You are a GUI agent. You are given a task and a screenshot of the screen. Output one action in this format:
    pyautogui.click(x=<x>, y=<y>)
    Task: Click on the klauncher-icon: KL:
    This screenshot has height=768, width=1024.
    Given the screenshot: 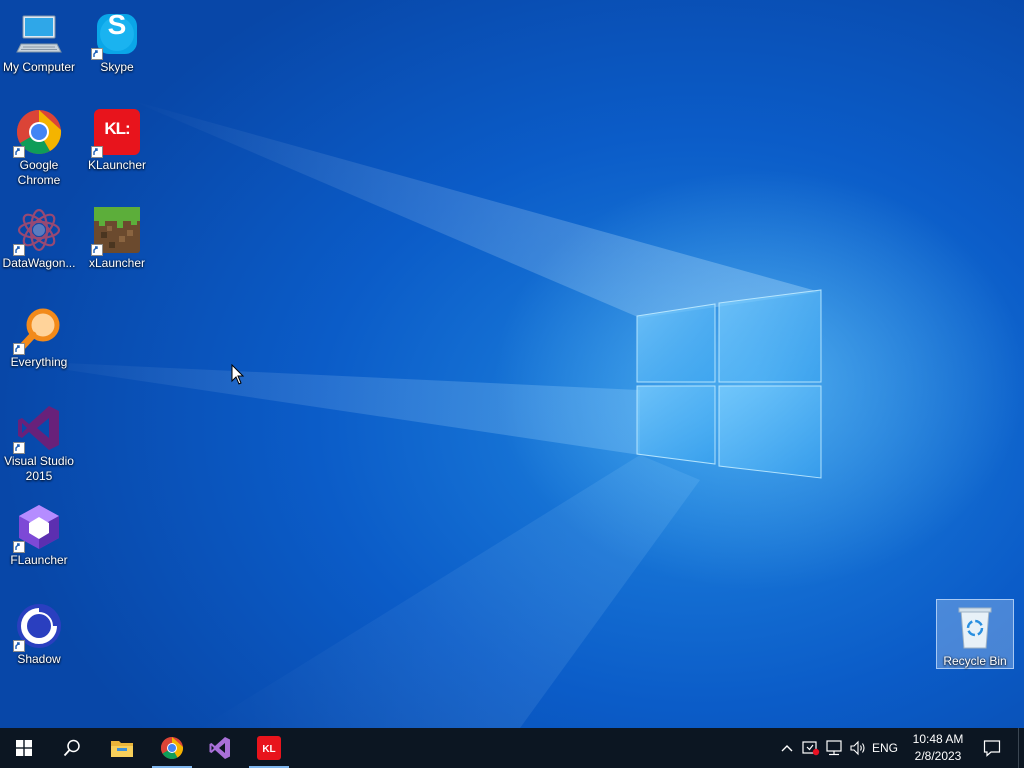 What is the action you would take?
    pyautogui.click(x=116, y=133)
    